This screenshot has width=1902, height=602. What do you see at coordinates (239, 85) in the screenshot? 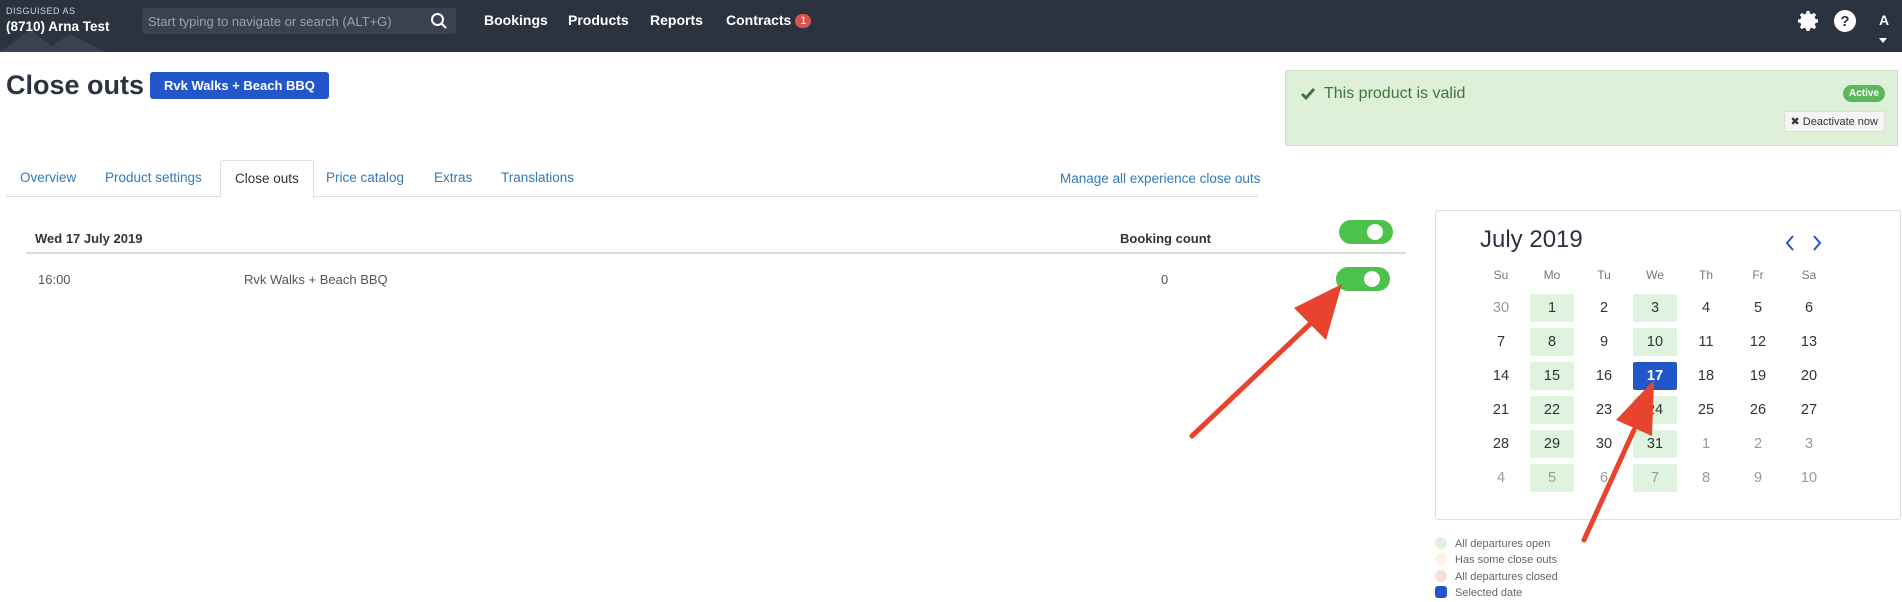
I see `product-button: Rvk Walks + Beach BBQ` at bounding box center [239, 85].